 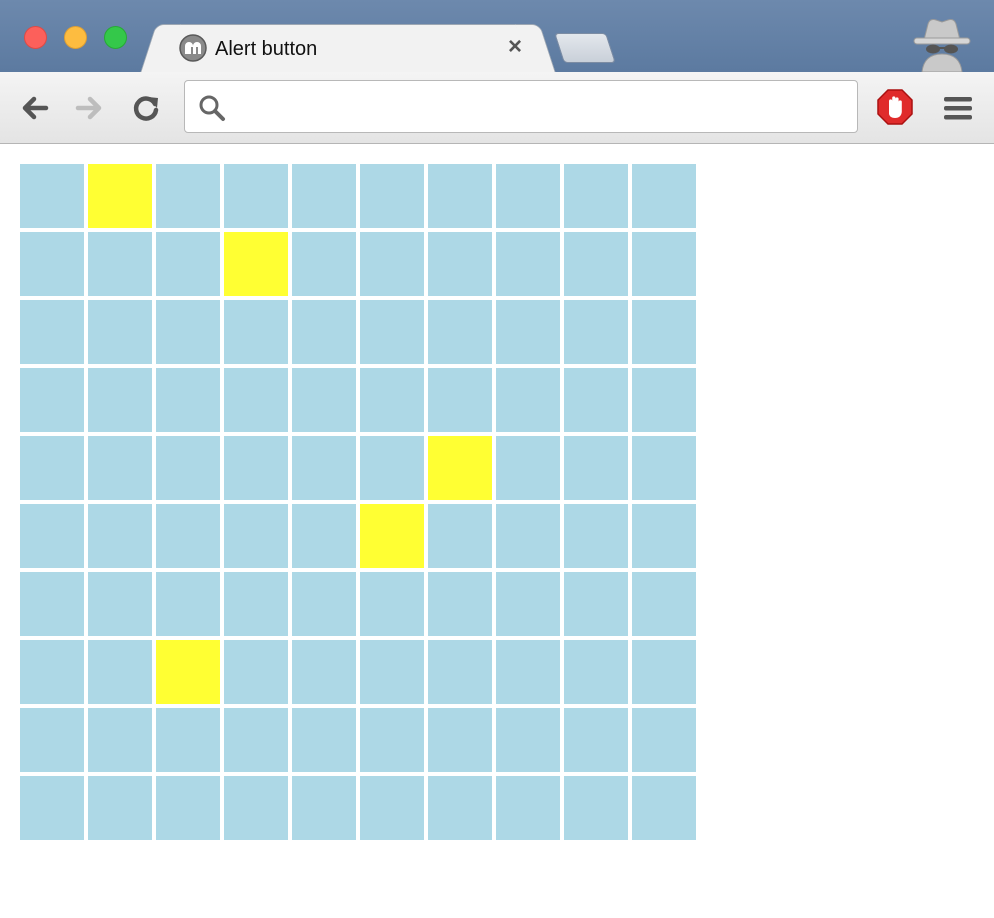 What do you see at coordinates (348, 48) in the screenshot?
I see `tab-active: Alert button ×` at bounding box center [348, 48].